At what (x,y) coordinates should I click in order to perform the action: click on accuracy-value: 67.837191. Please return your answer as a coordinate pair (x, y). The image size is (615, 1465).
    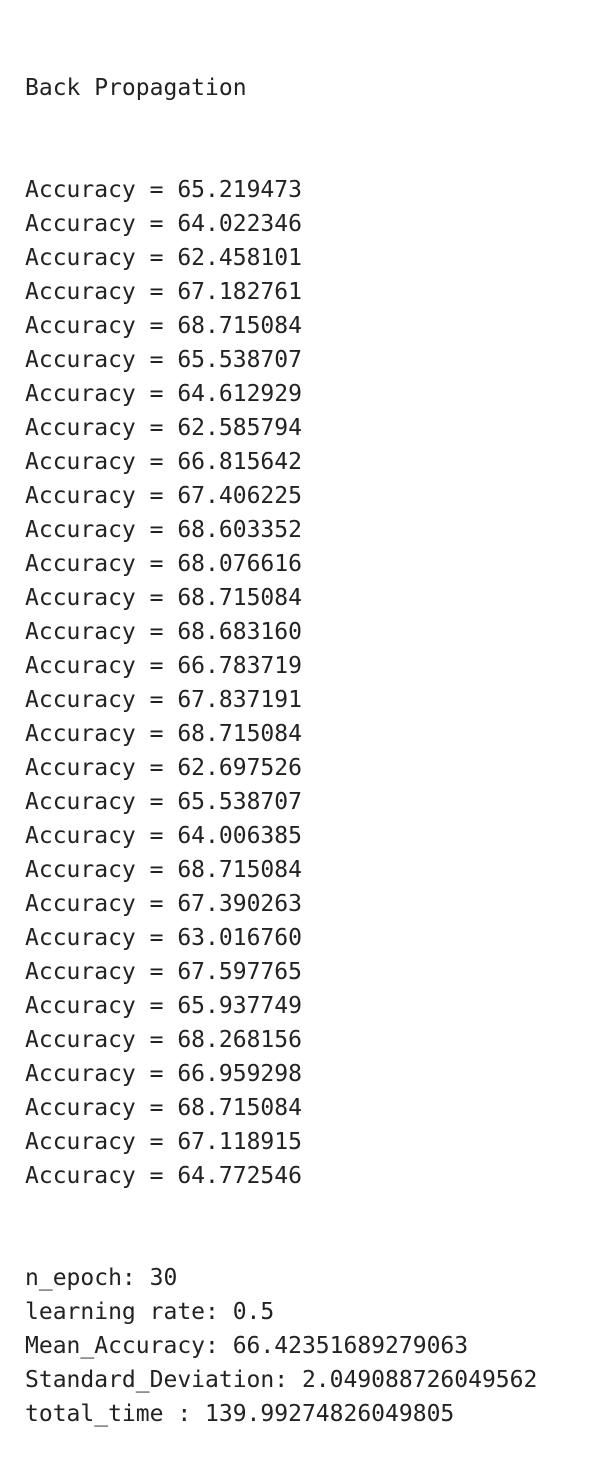
    Looking at the image, I should click on (239, 700).